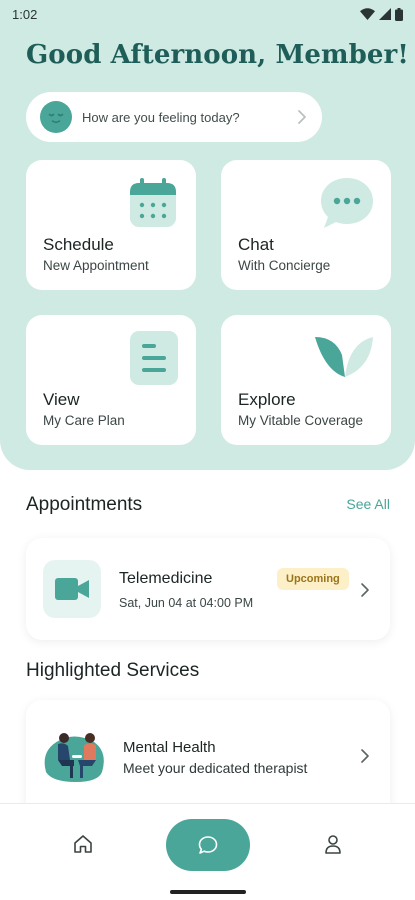  Describe the element at coordinates (399, 14) in the screenshot. I see `battery-icon` at that location.